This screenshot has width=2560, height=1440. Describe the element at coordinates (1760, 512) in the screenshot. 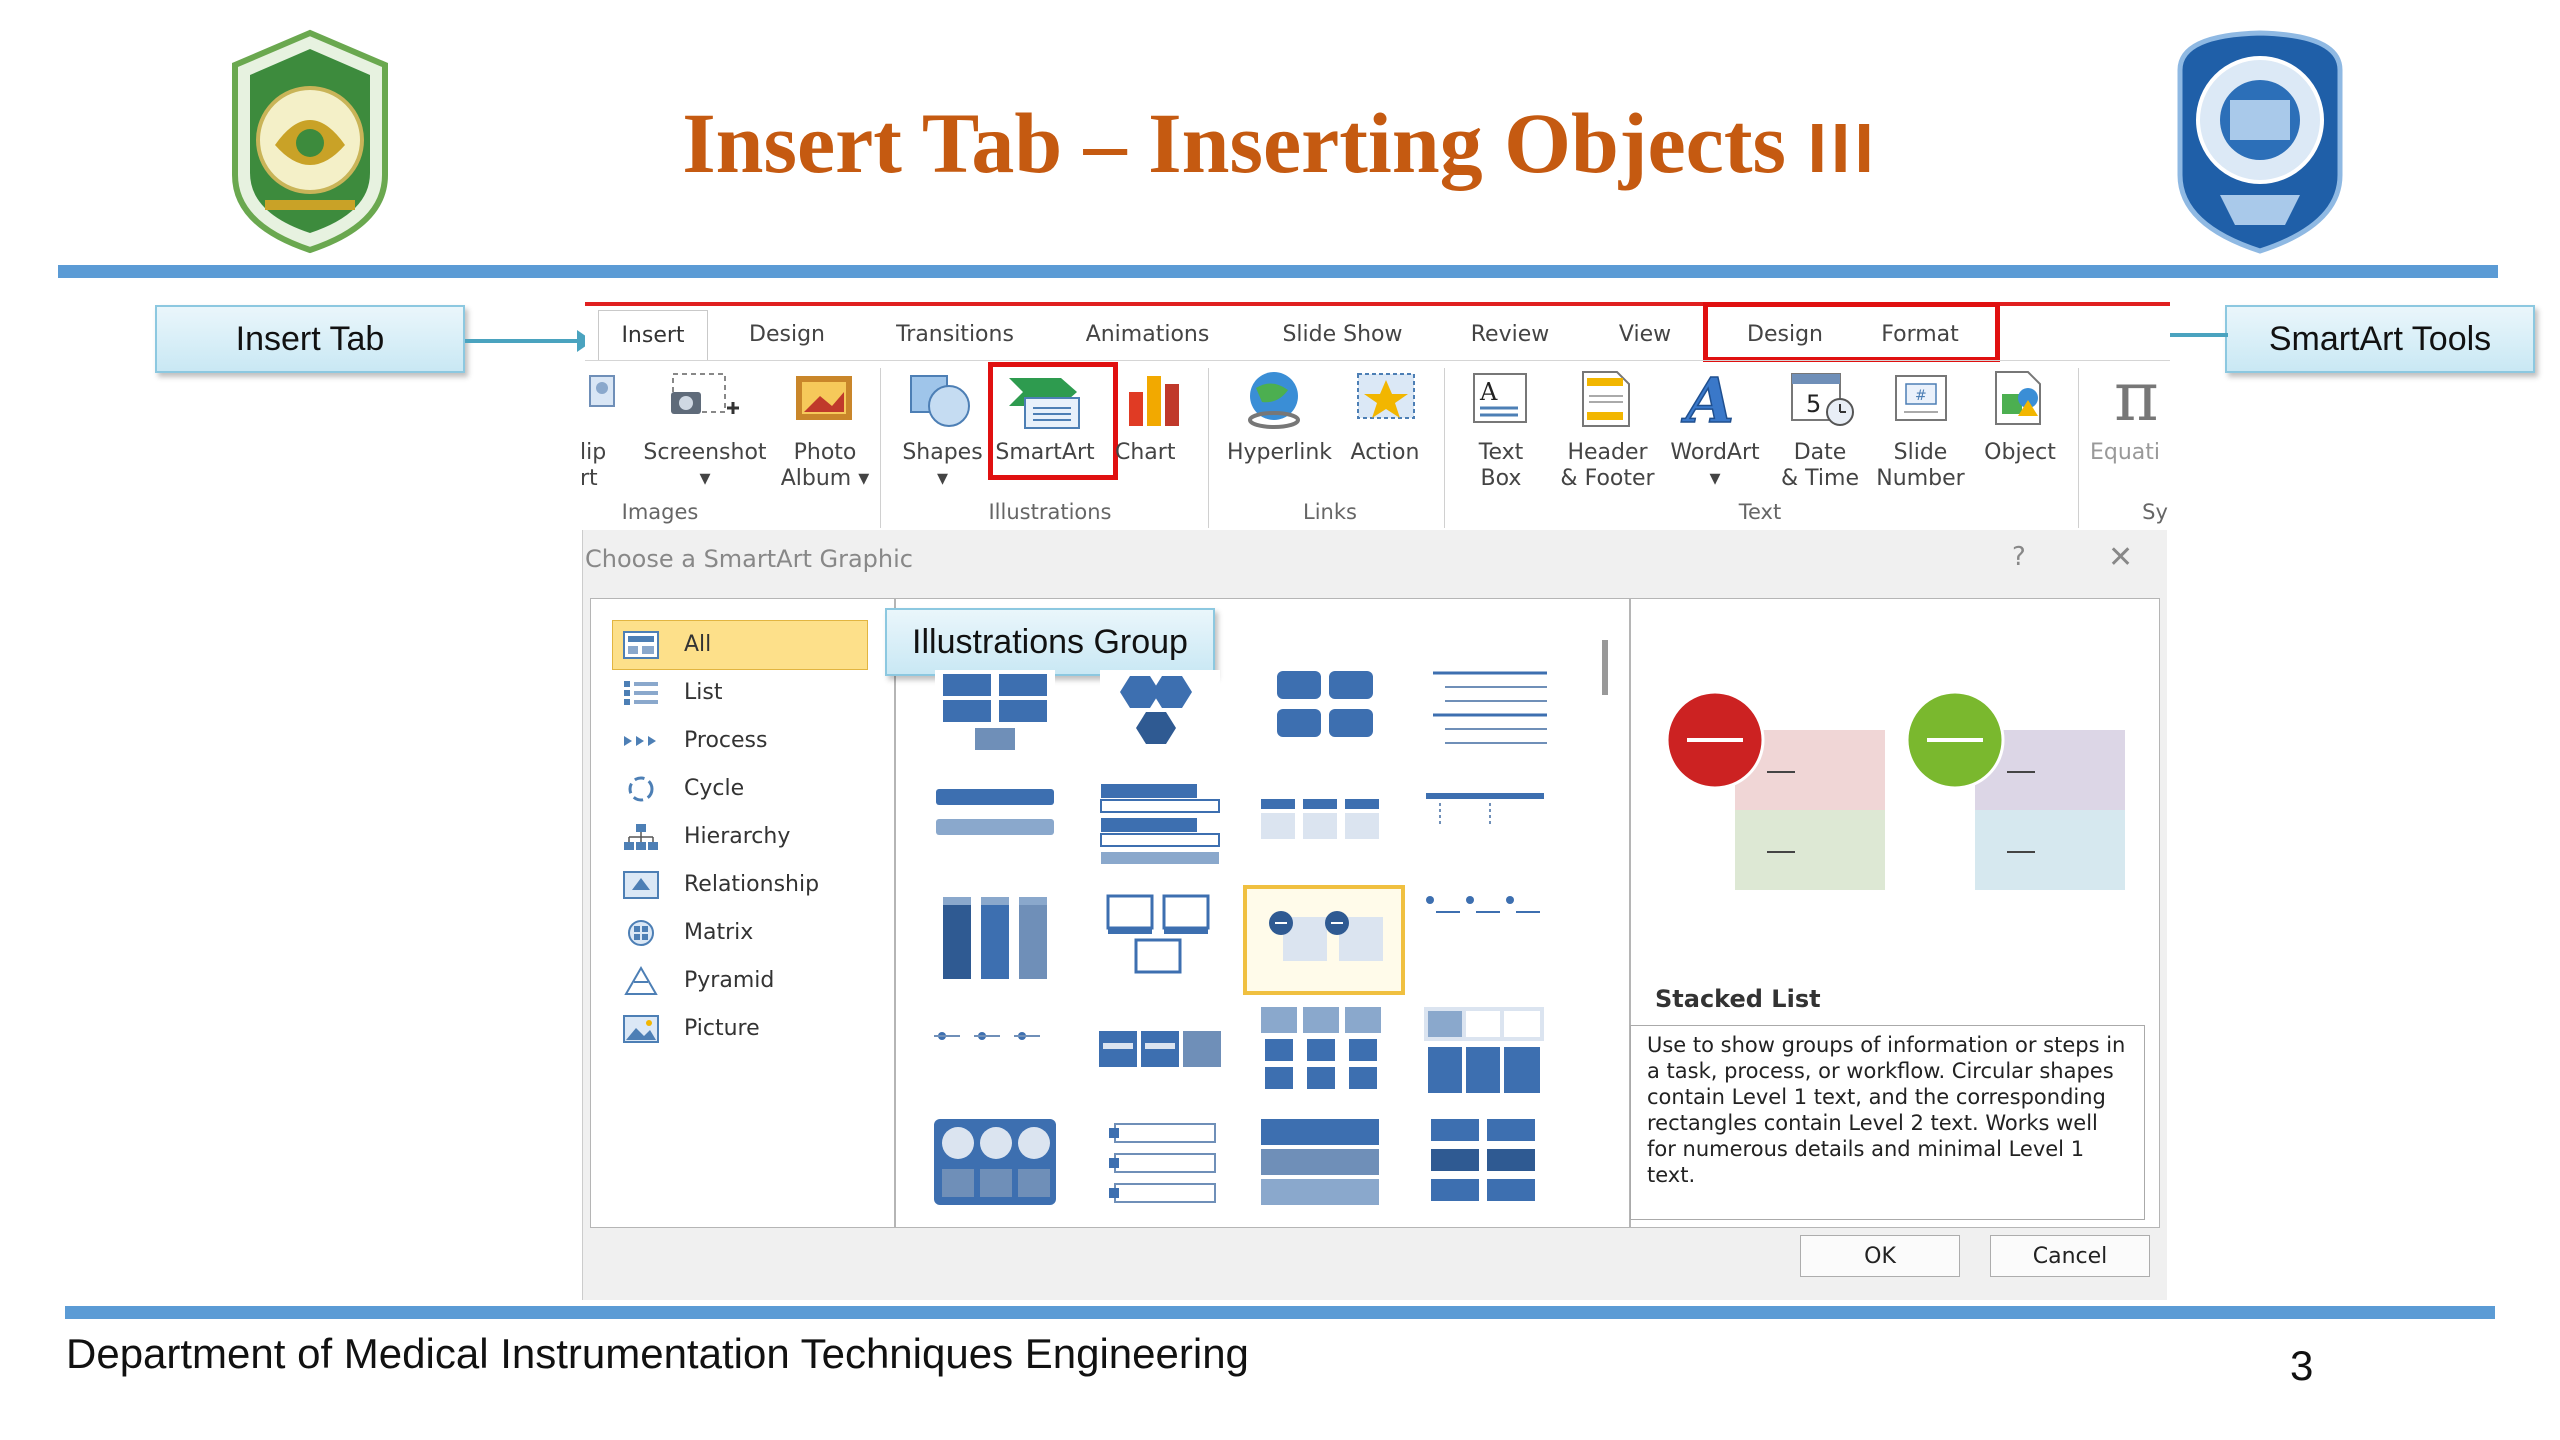

I see `group-text-label: Text` at that location.